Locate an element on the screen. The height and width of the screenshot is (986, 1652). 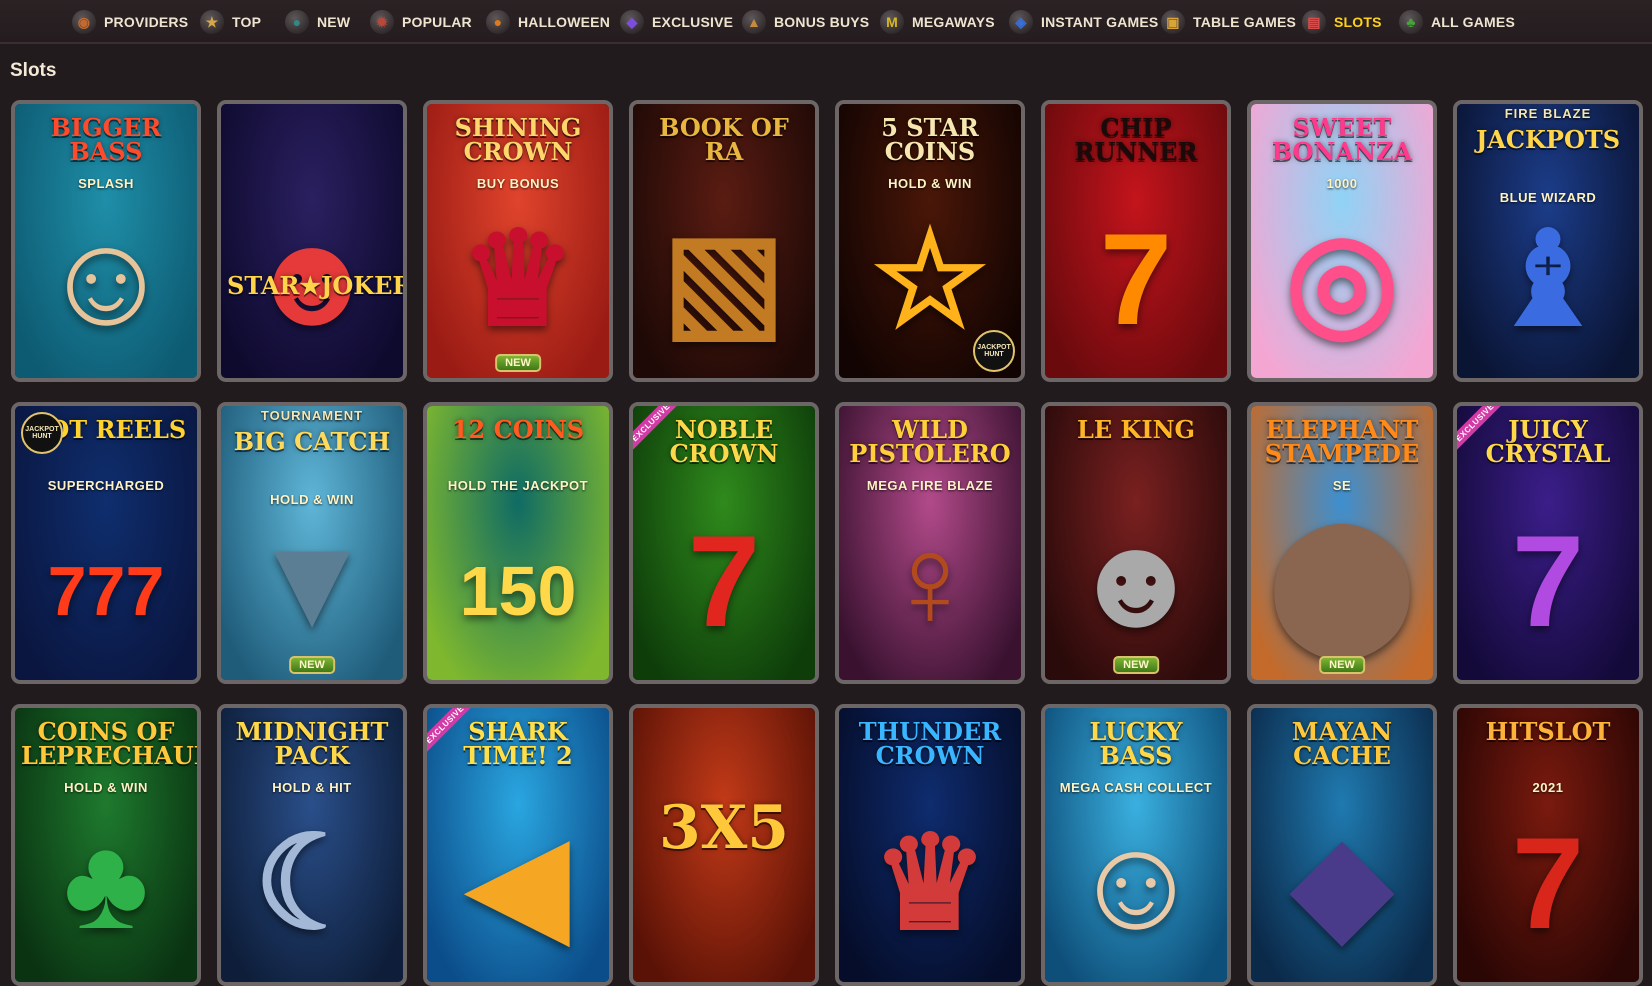
nav-label: TABLE GAMES is located at coordinates (1245, 22).